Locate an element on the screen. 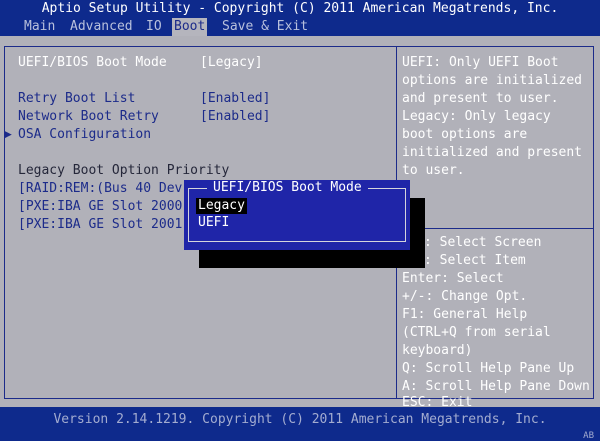 Image resolution: width=600 pixels, height=441 pixels. boot-priority-item: [PXE:IBA GE Slot 2000 is located at coordinates (100, 207).